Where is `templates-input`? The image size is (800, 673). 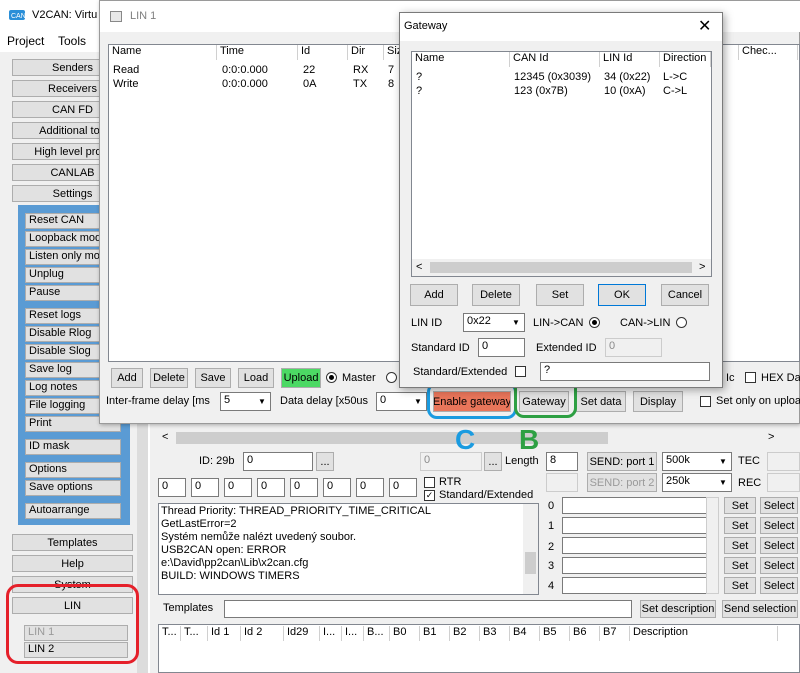 templates-input is located at coordinates (428, 609).